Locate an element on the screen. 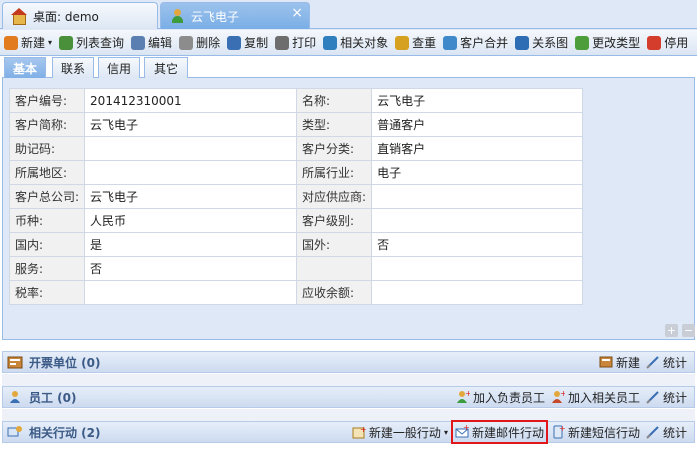 The height and width of the screenshot is (453, 697). staff-label: 员工 (0) is located at coordinates (53, 397).